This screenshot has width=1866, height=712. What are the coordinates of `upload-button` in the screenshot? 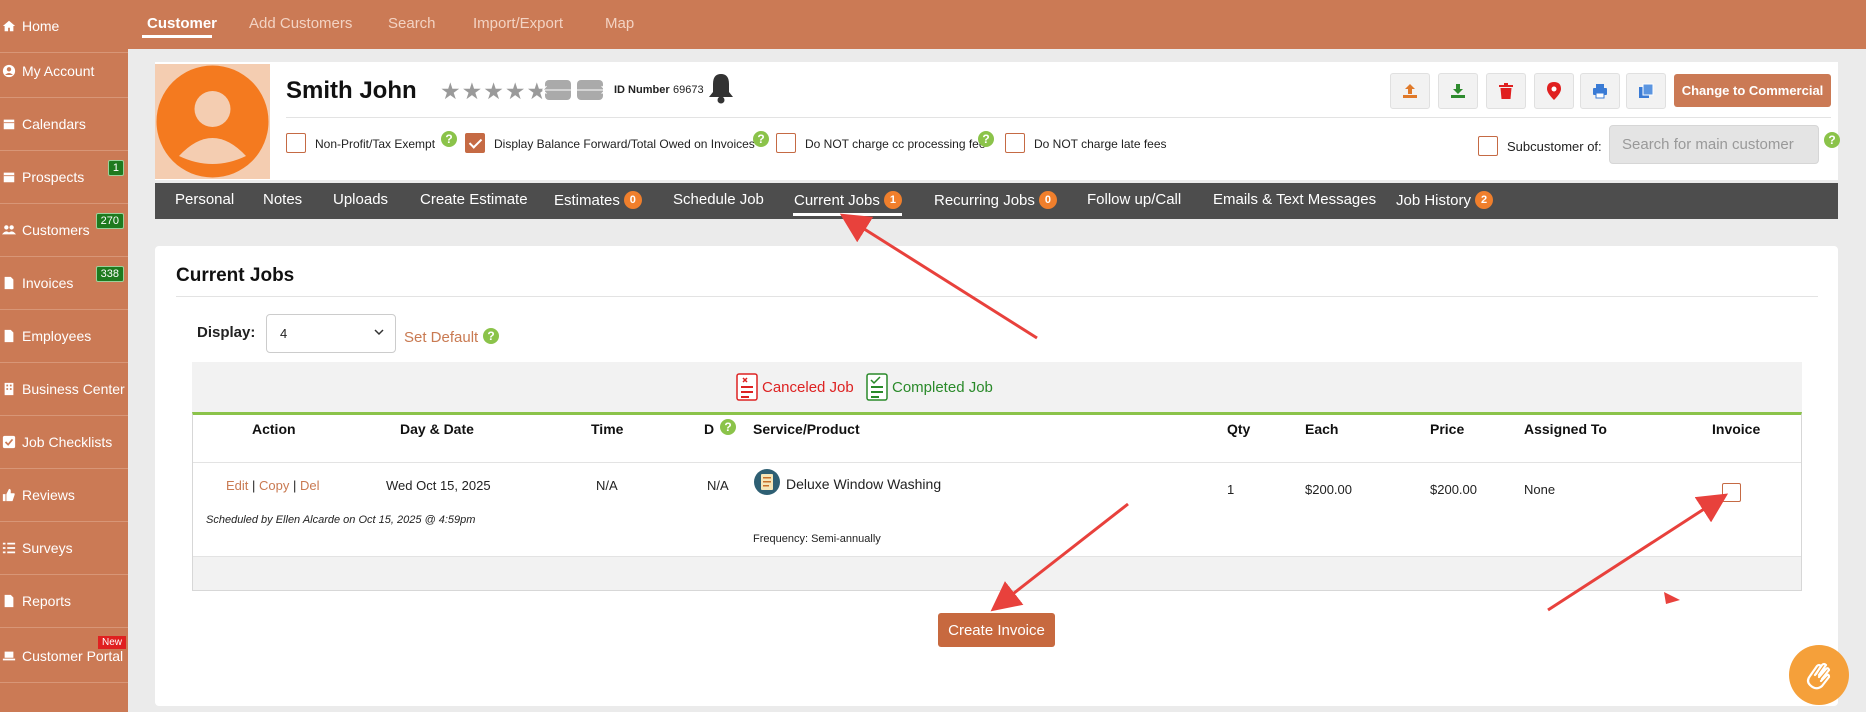 It's located at (1410, 91).